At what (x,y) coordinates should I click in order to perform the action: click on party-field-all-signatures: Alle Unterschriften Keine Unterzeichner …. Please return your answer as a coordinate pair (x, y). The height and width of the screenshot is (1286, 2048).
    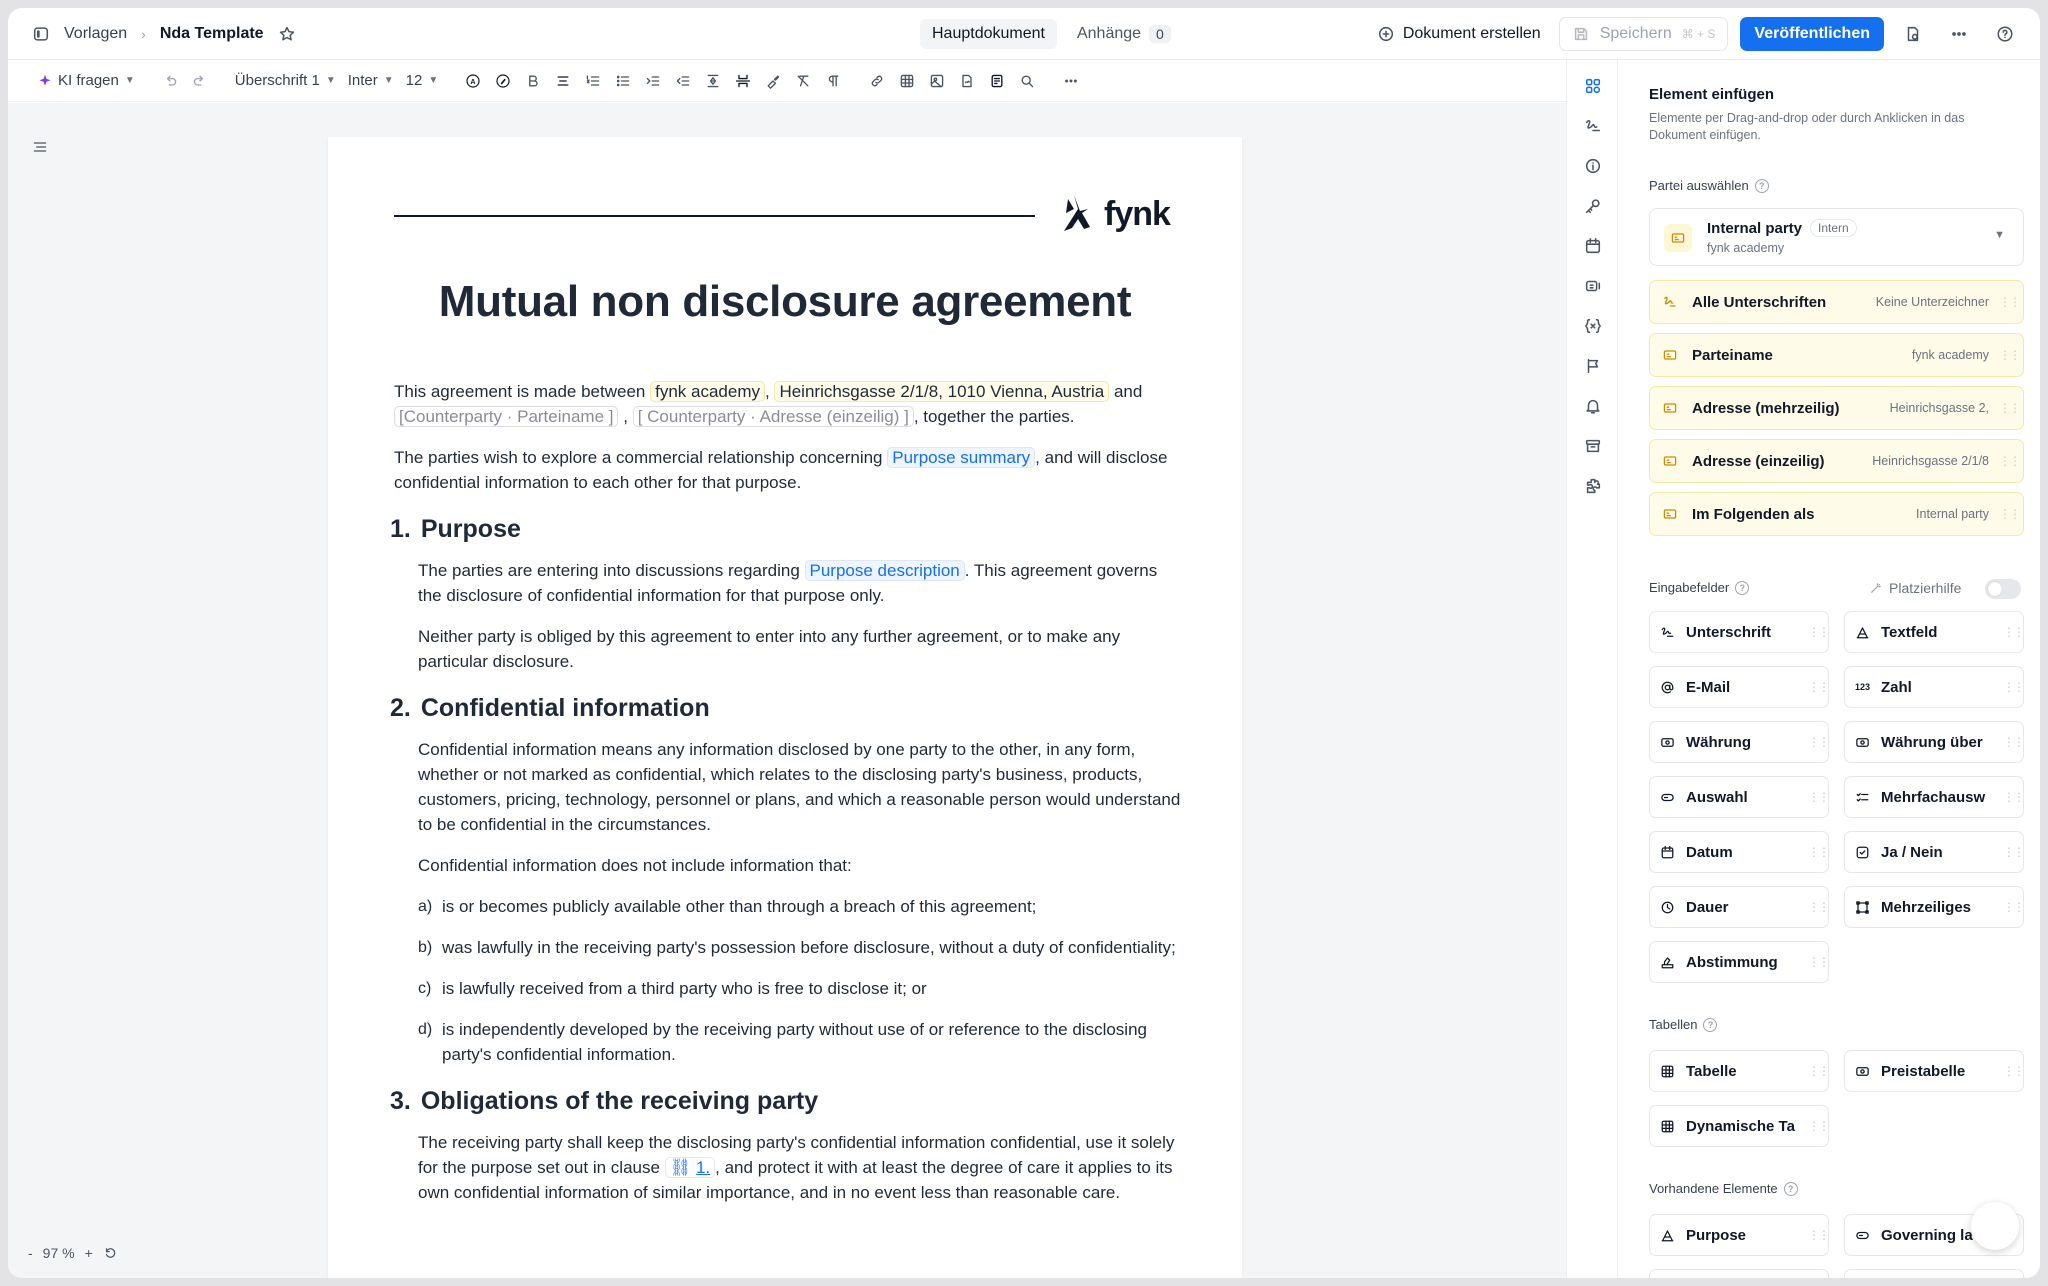
    Looking at the image, I should click on (1836, 302).